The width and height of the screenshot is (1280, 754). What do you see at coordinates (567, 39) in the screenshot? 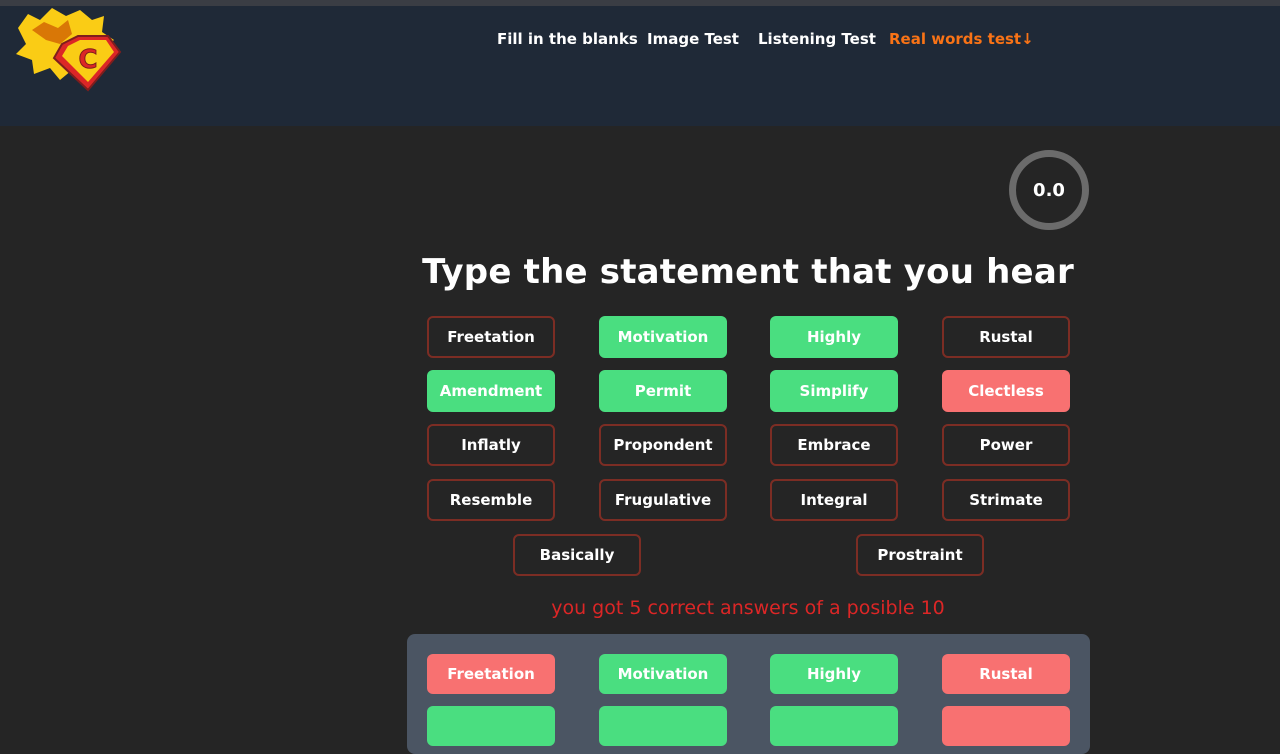
I see `nav-fill-in-the-blanks: Fill in the blanks` at bounding box center [567, 39].